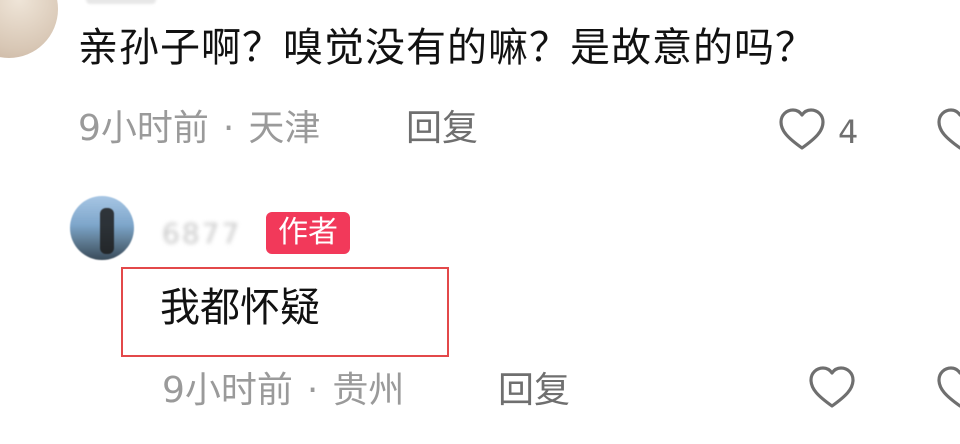 The image size is (960, 444). Describe the element at coordinates (442, 129) in the screenshot. I see `reply-button: 回复` at that location.